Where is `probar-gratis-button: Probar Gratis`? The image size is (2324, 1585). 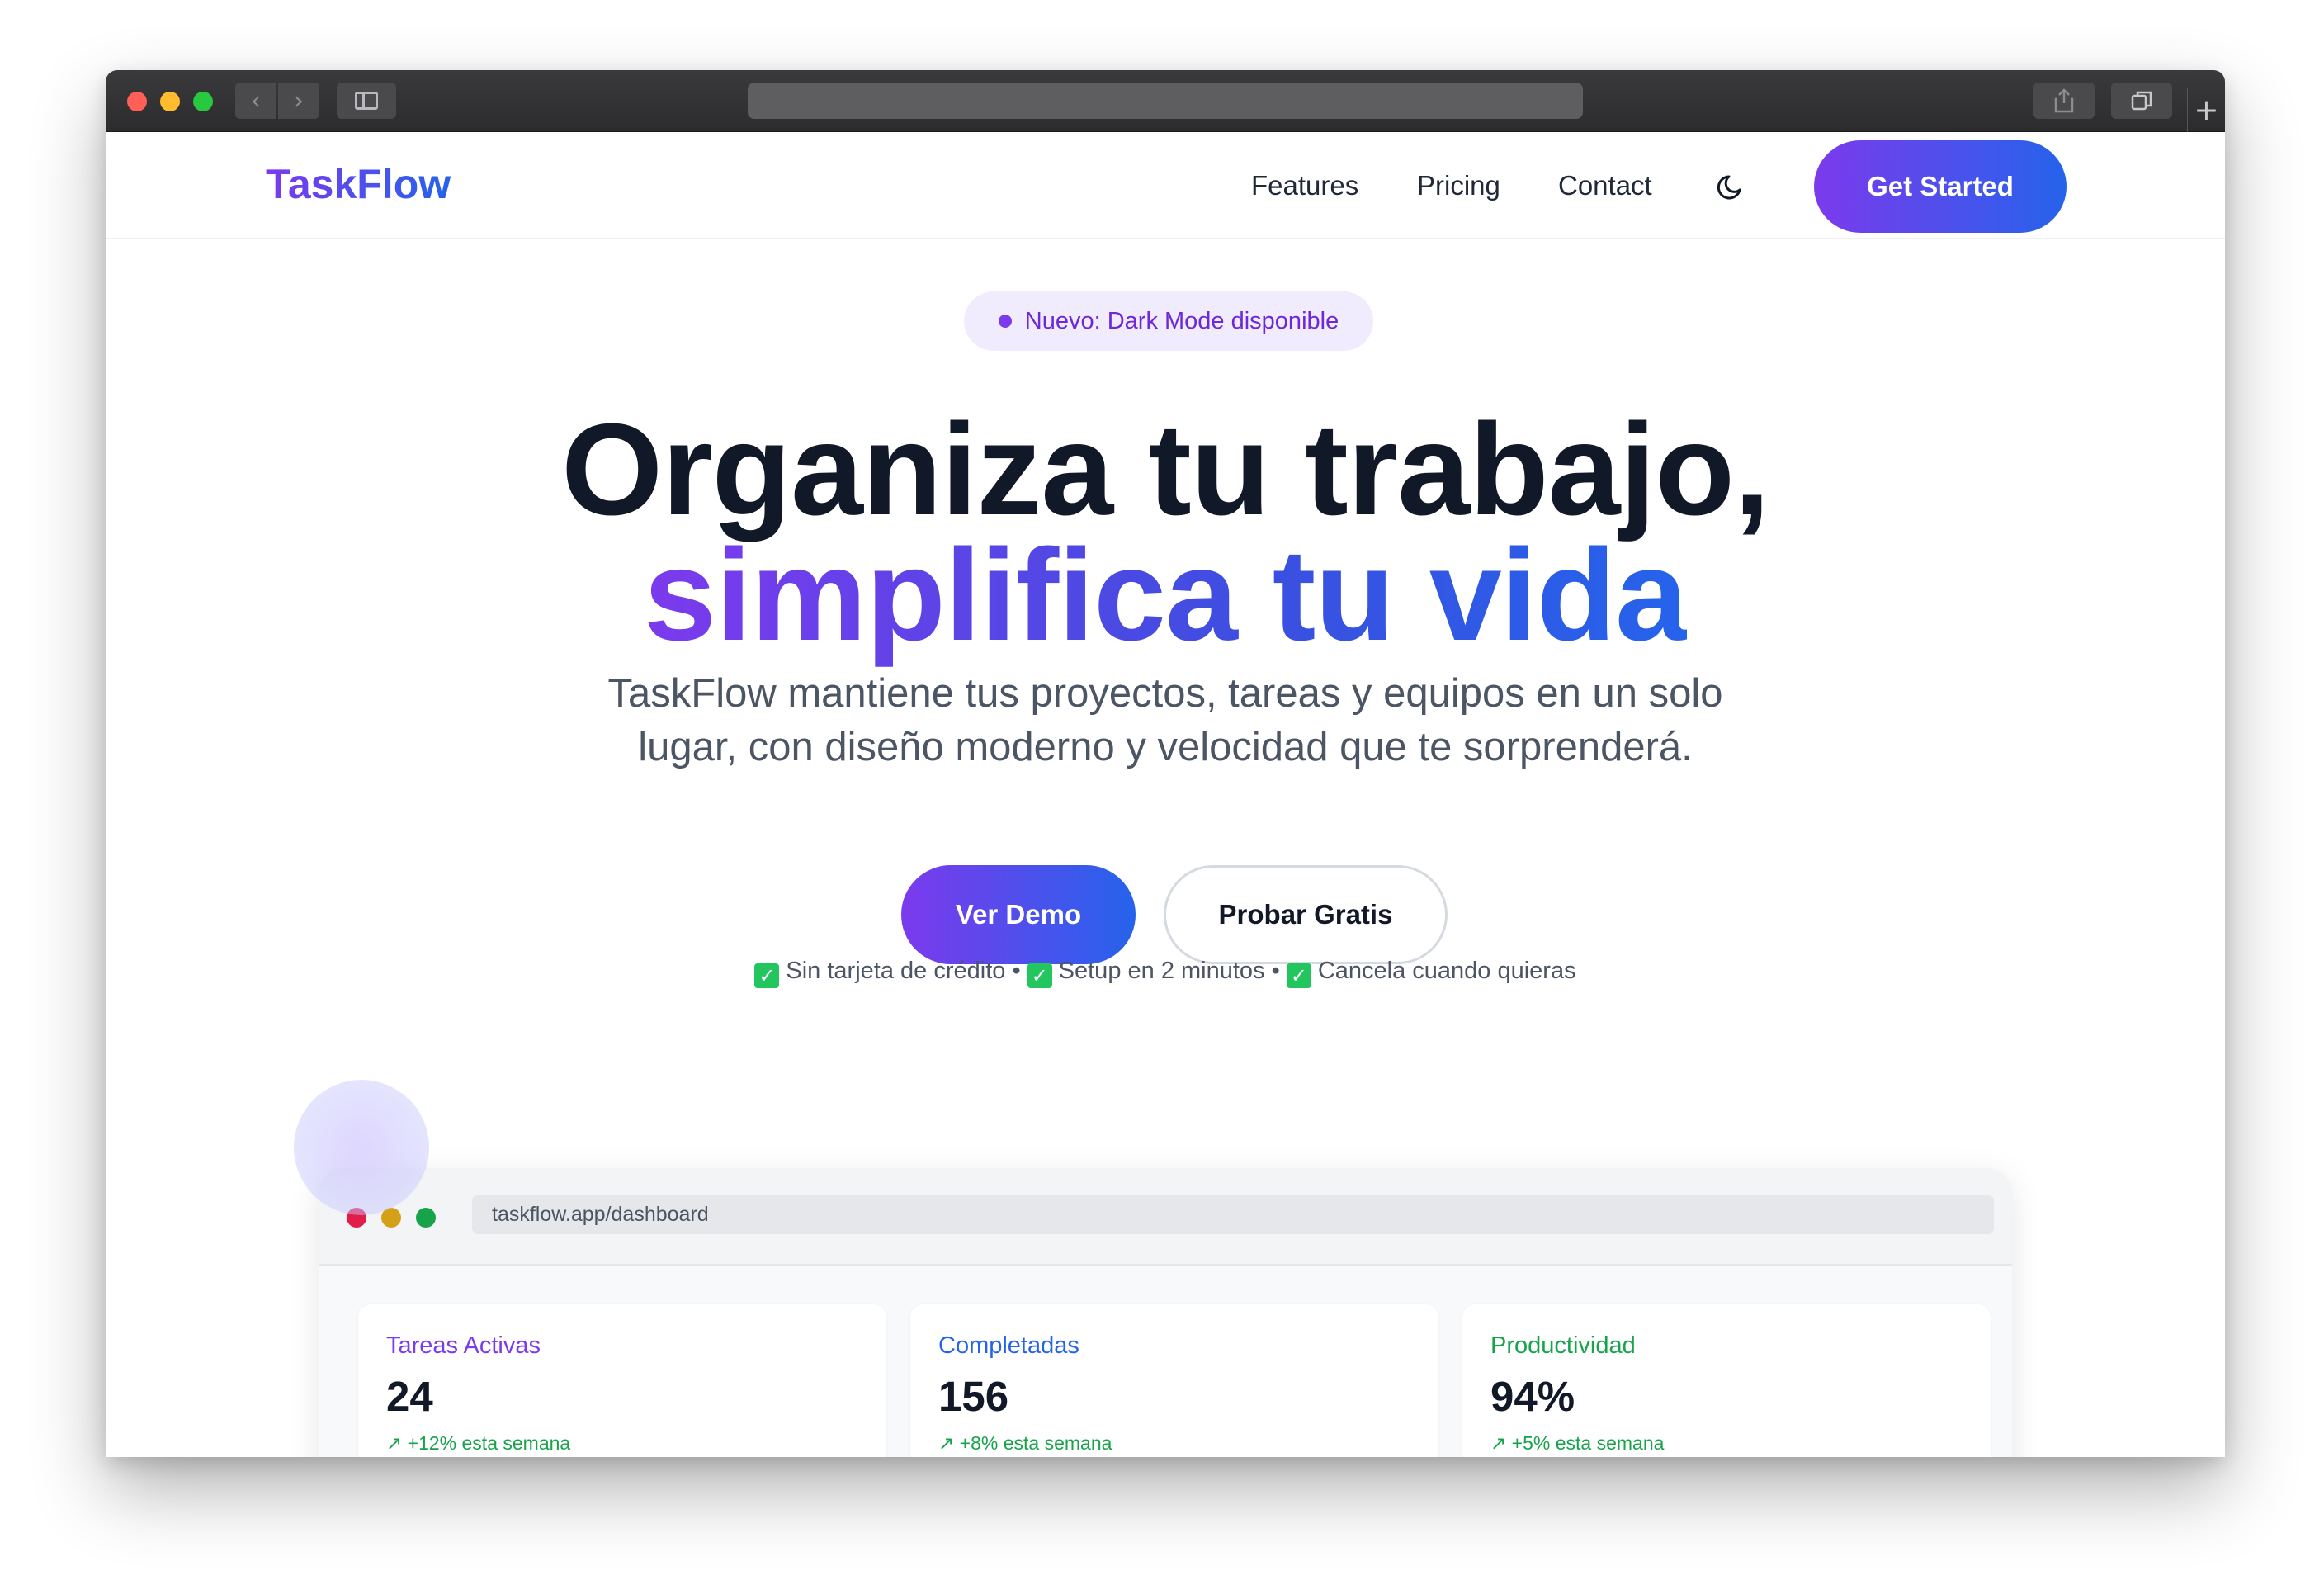 probar-gratis-button: Probar Gratis is located at coordinates (1306, 914).